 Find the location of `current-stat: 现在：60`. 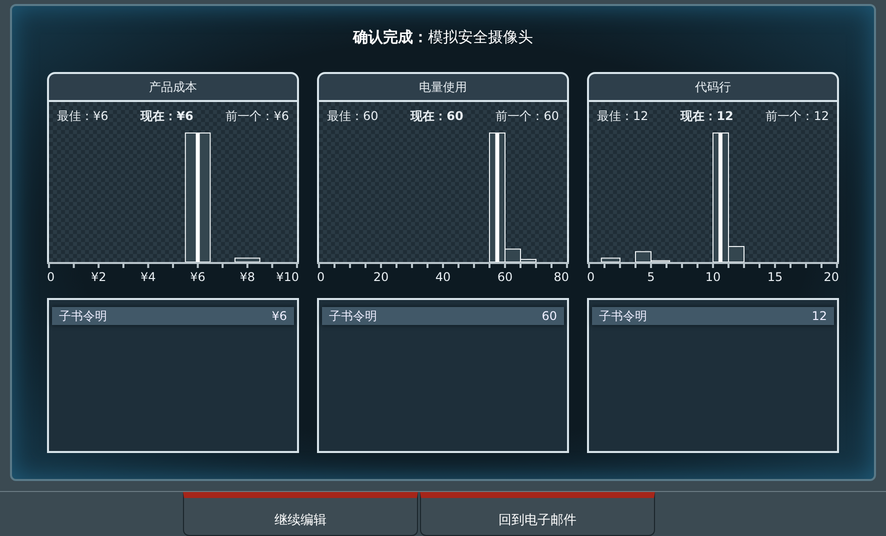

current-stat: 现在：60 is located at coordinates (437, 116).